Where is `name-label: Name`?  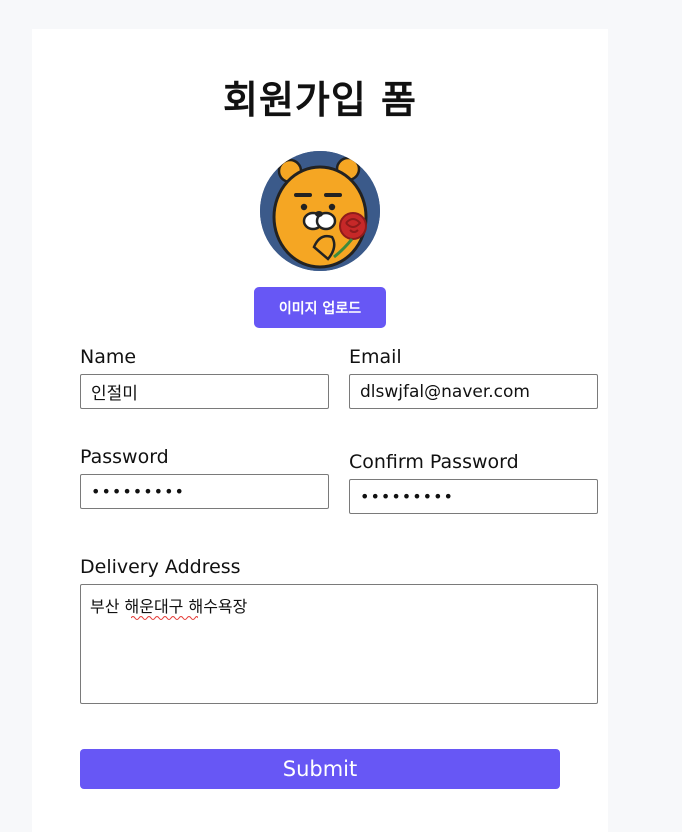
name-label: Name is located at coordinates (108, 357).